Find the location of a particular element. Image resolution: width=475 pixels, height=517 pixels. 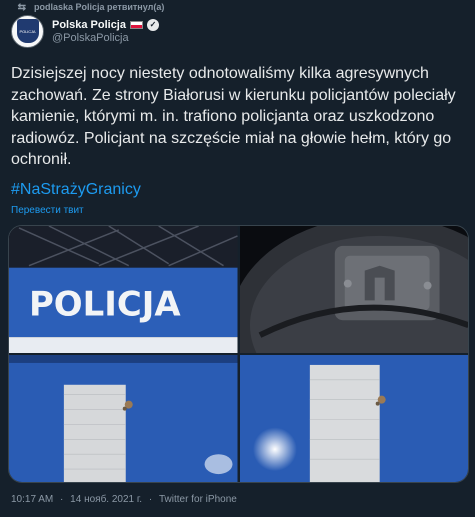

retweet-icon: ⇆ is located at coordinates (21, 7).